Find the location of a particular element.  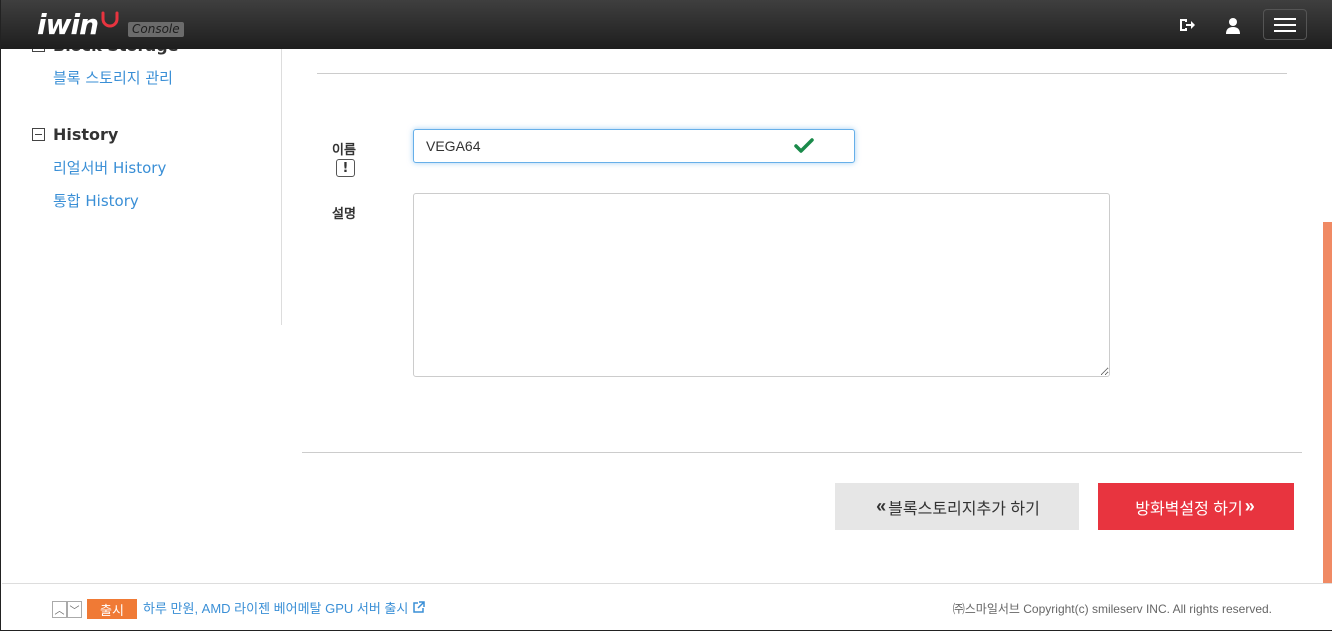

description-label: 설명 is located at coordinates (344, 214).